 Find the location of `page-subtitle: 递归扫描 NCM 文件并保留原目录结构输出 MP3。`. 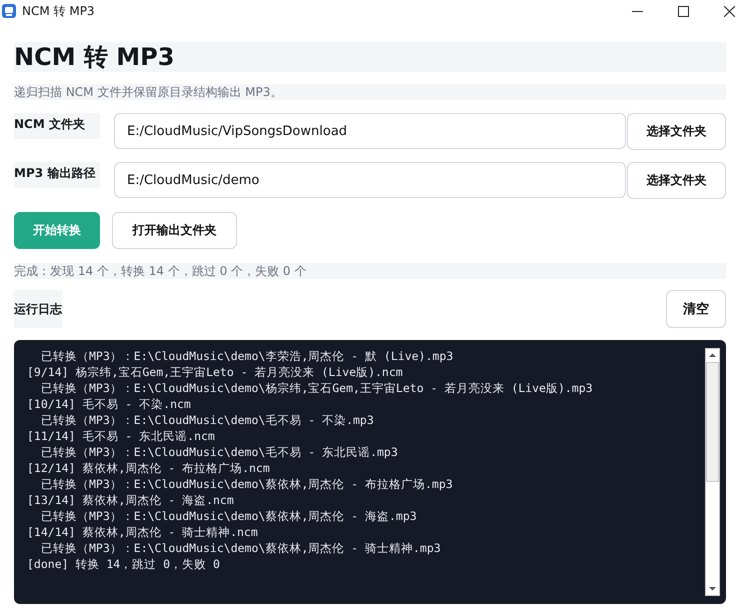

page-subtitle: 递归扫描 NCM 文件并保留原目录结构输出 MP3。 is located at coordinates (370, 92).